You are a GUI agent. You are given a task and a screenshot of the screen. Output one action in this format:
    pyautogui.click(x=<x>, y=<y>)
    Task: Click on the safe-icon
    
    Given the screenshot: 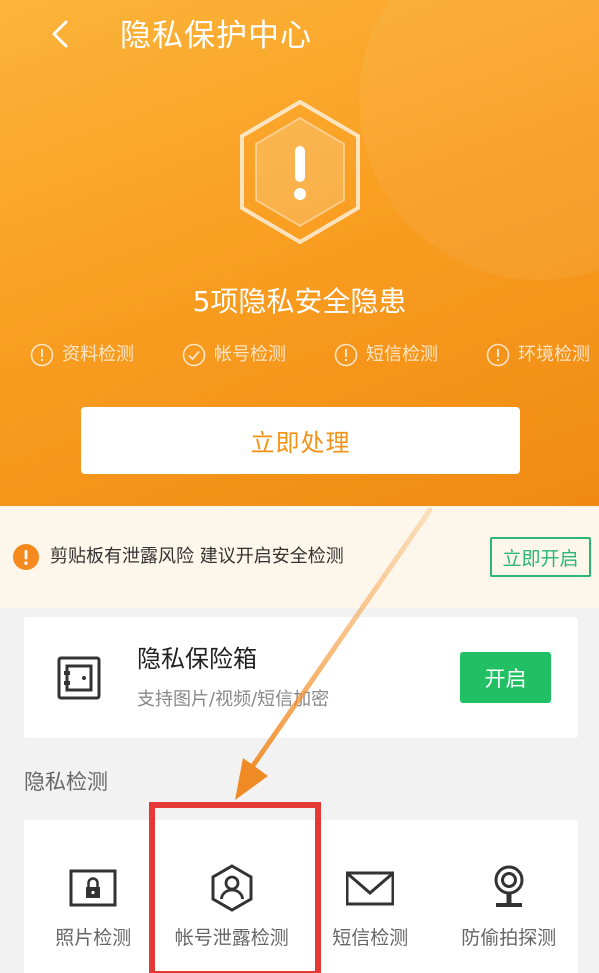 What is the action you would take?
    pyautogui.click(x=79, y=678)
    